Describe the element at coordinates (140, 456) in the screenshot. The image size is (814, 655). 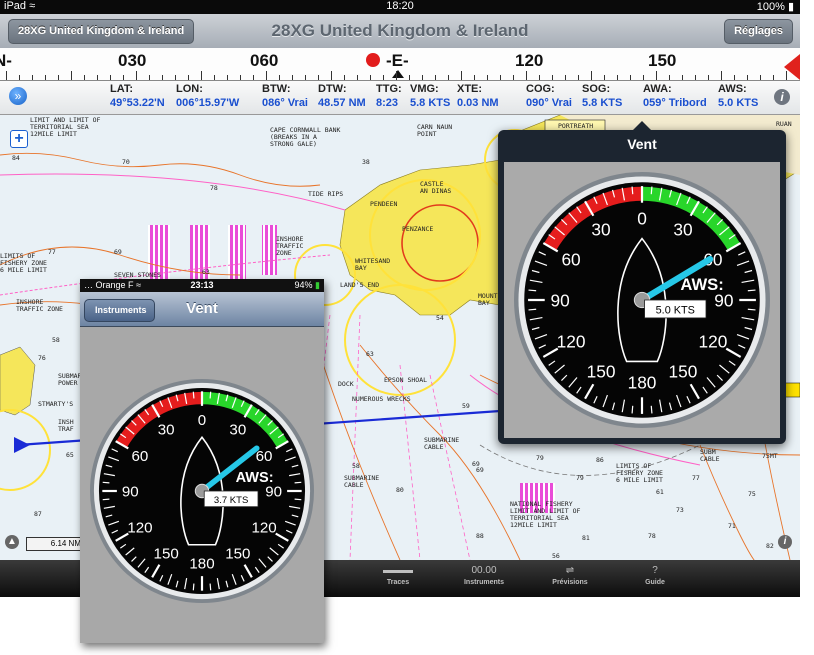
I see `gauge-angle-label: 60` at that location.